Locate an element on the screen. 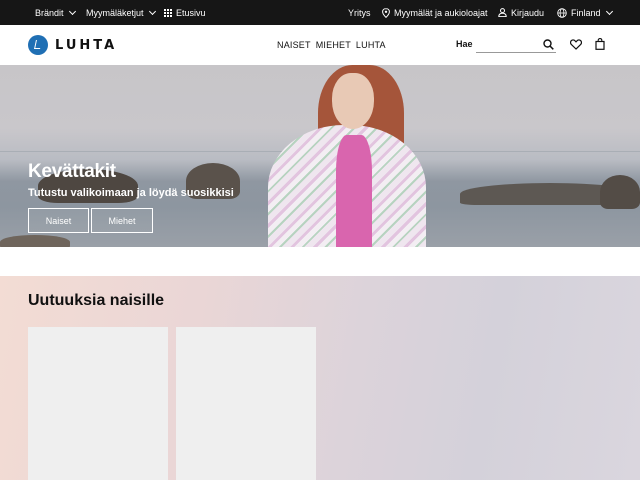 This screenshot has width=640, height=480. section-title: Uutuuksia naisille is located at coordinates (96, 300).